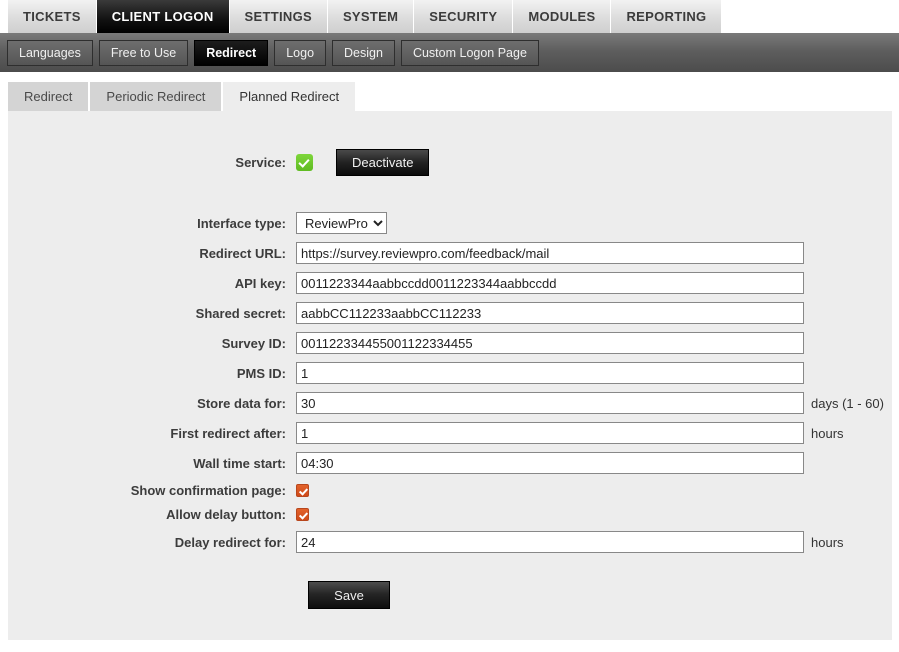 This screenshot has height=652, width=899. I want to click on form-row-shared-secret: Shared secret:, so click(450, 313).